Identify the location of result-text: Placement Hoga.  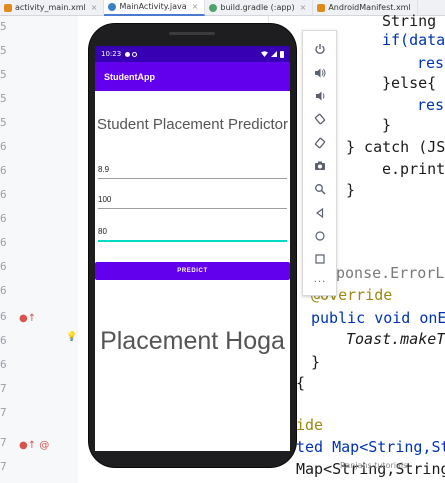
(192, 341).